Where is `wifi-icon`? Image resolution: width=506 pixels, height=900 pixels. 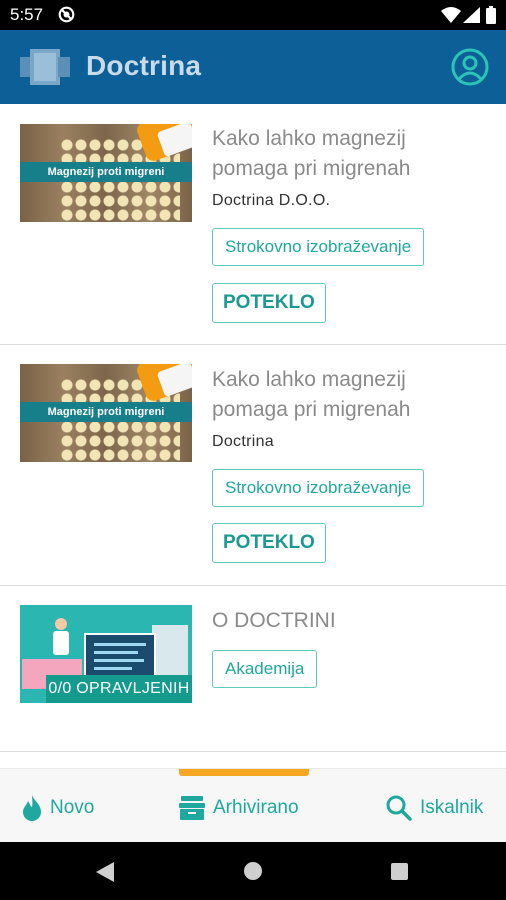 wifi-icon is located at coordinates (451, 15).